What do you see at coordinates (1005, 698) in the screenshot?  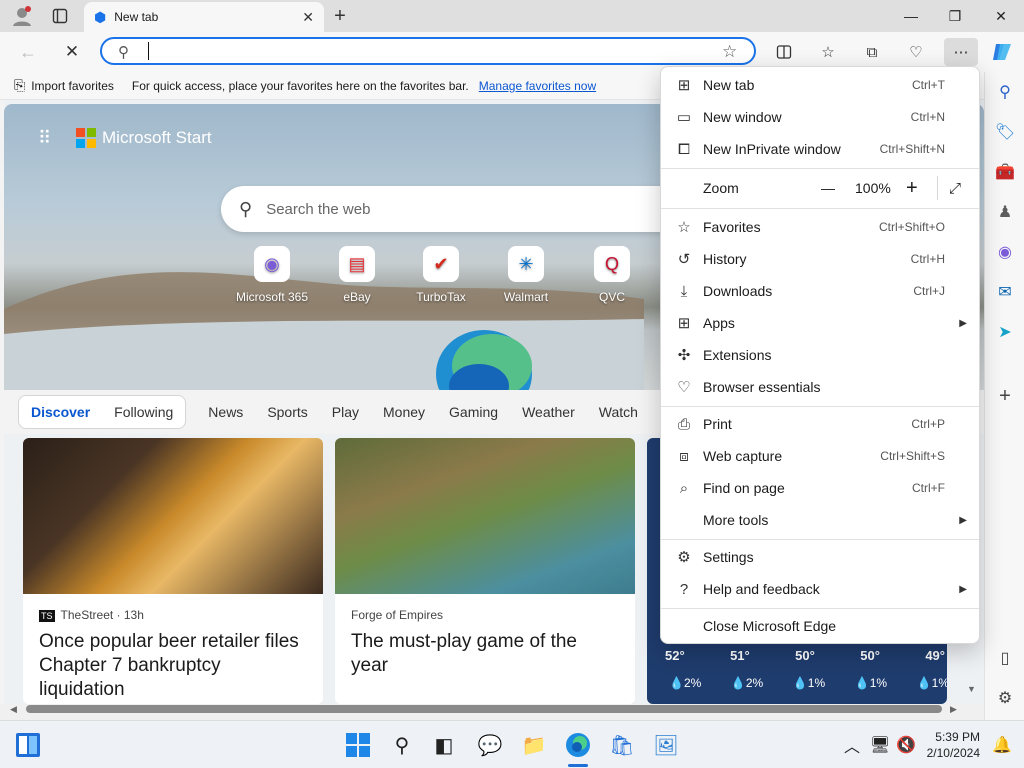 I see `sidebar-settings-icon: ⚙` at bounding box center [1005, 698].